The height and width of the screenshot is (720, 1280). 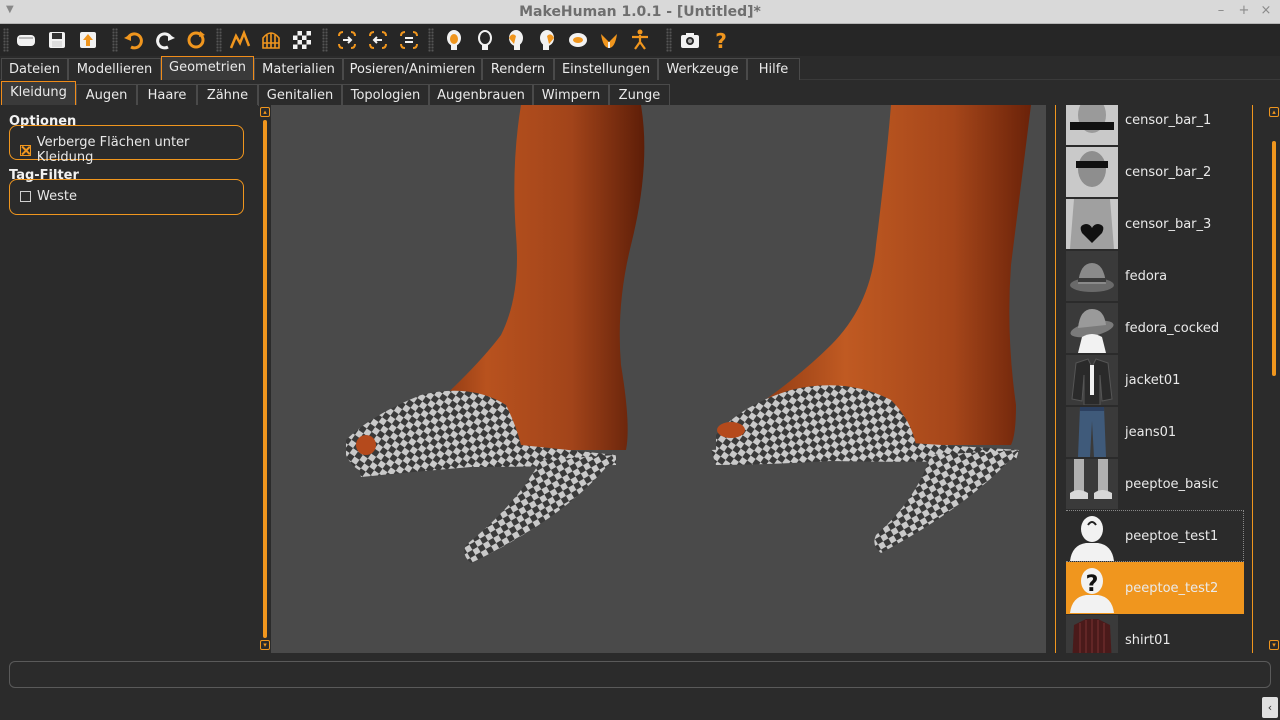 What do you see at coordinates (1168, 172) in the screenshot?
I see `list-item-label: censor_bar_2` at bounding box center [1168, 172].